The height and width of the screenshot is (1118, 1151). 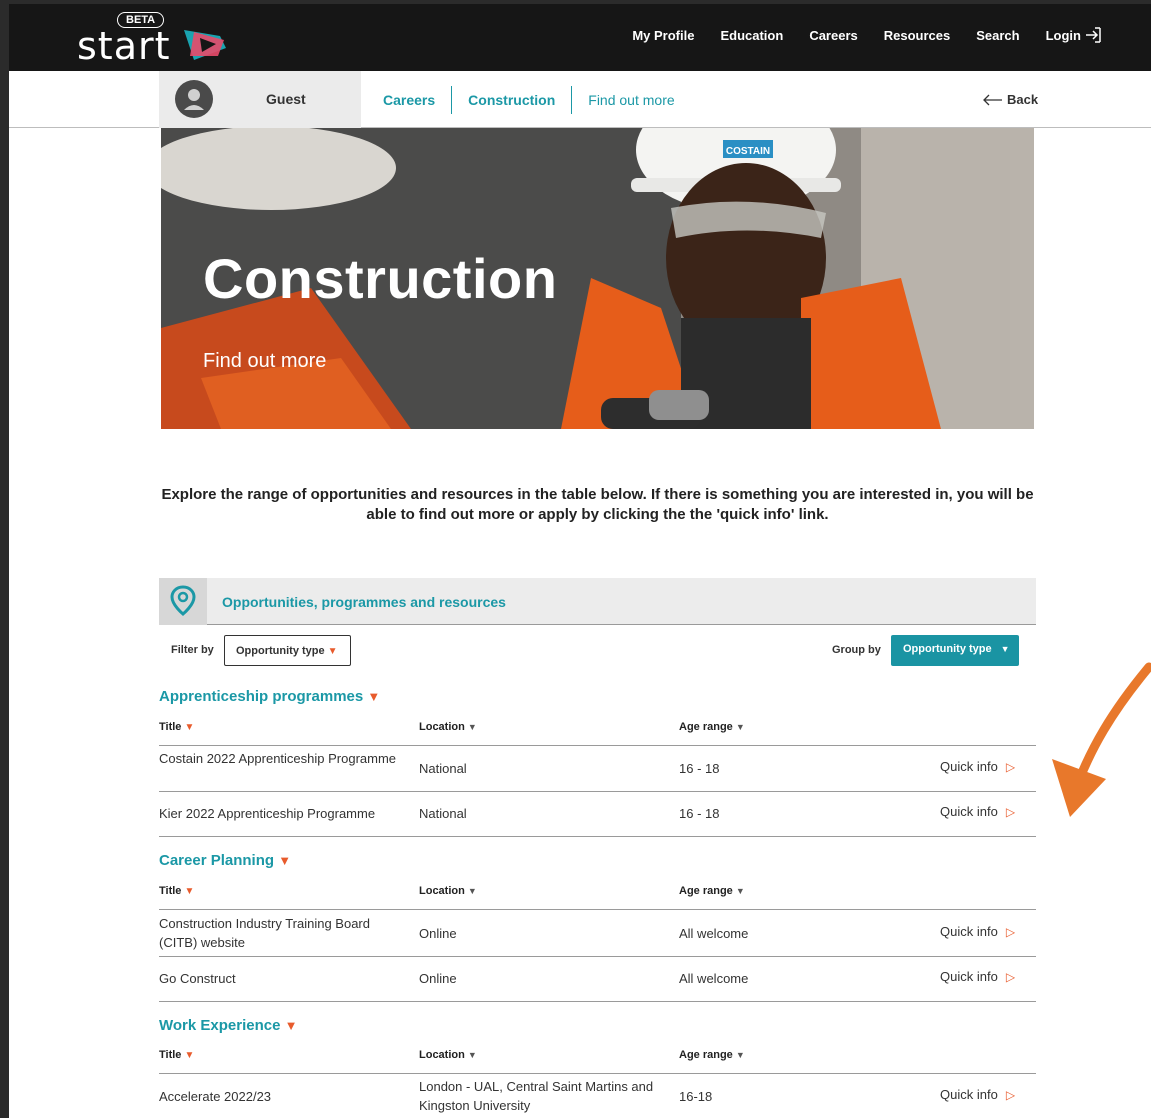 I want to click on group-dropdown: Opportunity type ▼, so click(x=955, y=650).